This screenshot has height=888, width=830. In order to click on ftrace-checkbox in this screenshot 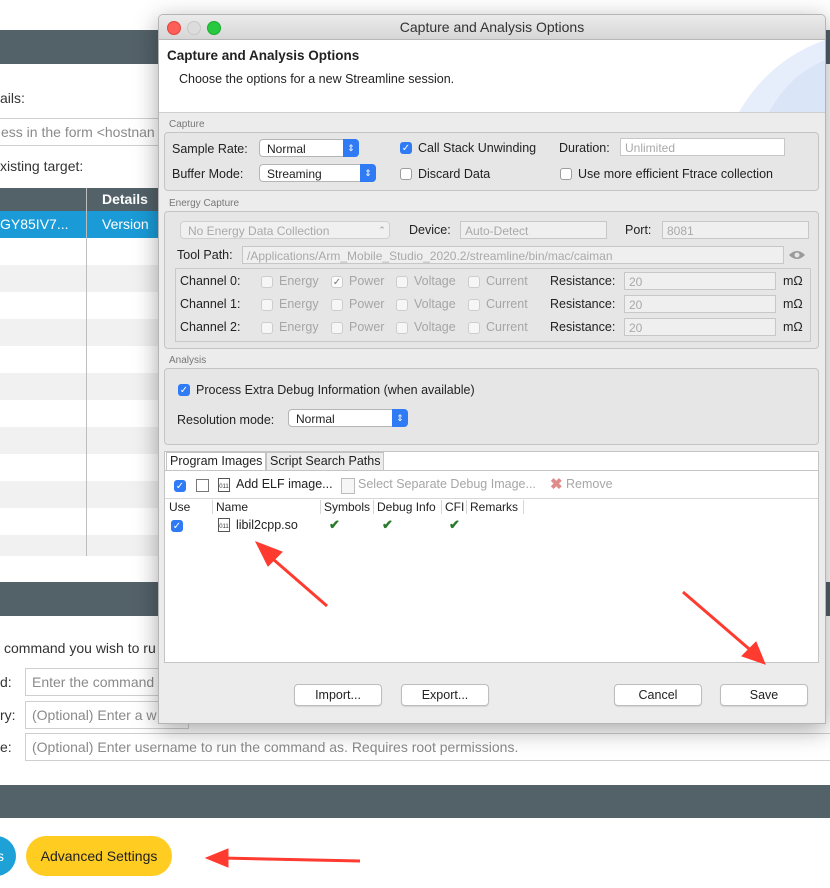, I will do `click(566, 174)`.